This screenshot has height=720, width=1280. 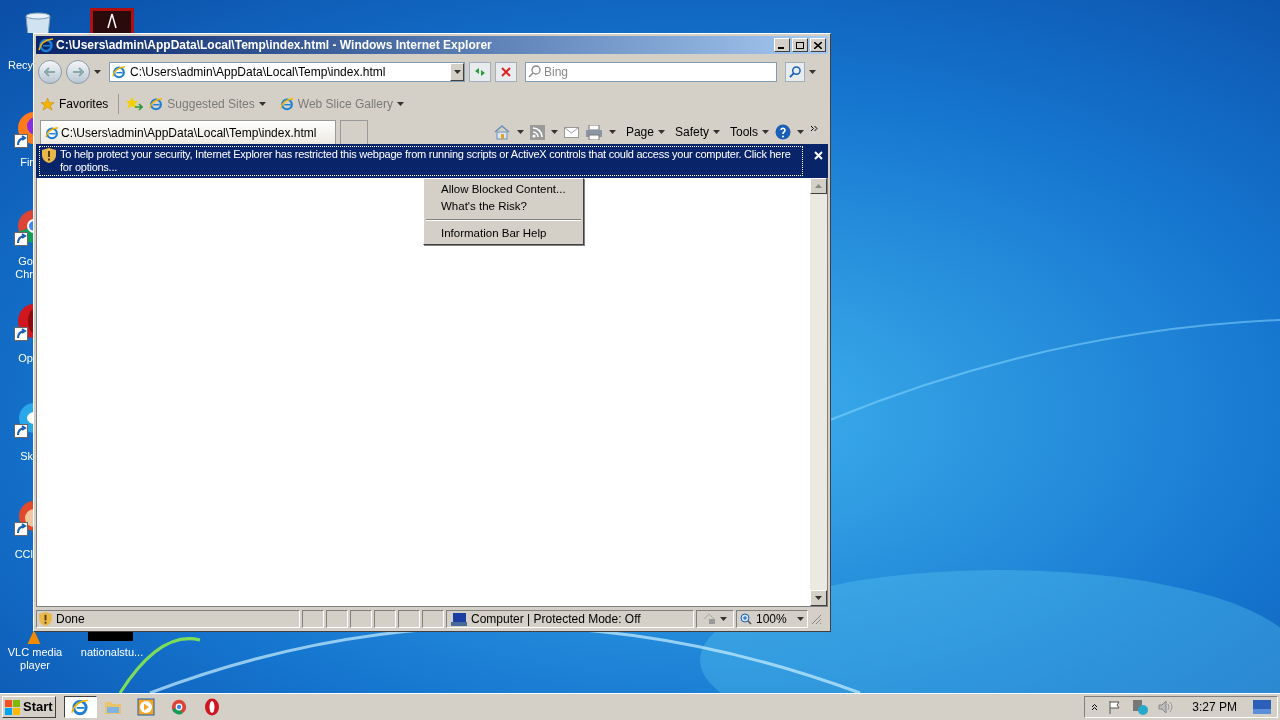 What do you see at coordinates (571, 132) in the screenshot?
I see `mail-icon` at bounding box center [571, 132].